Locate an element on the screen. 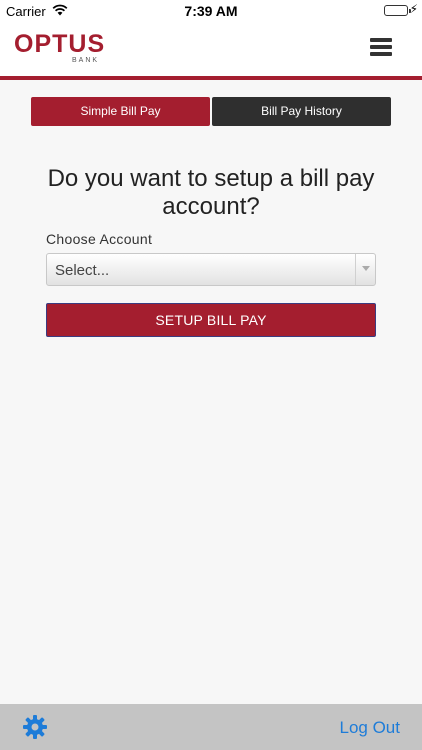 This screenshot has width=422, height=750. status-bar: Carrier 7:39 AM ⚡ is located at coordinates (211, 11).